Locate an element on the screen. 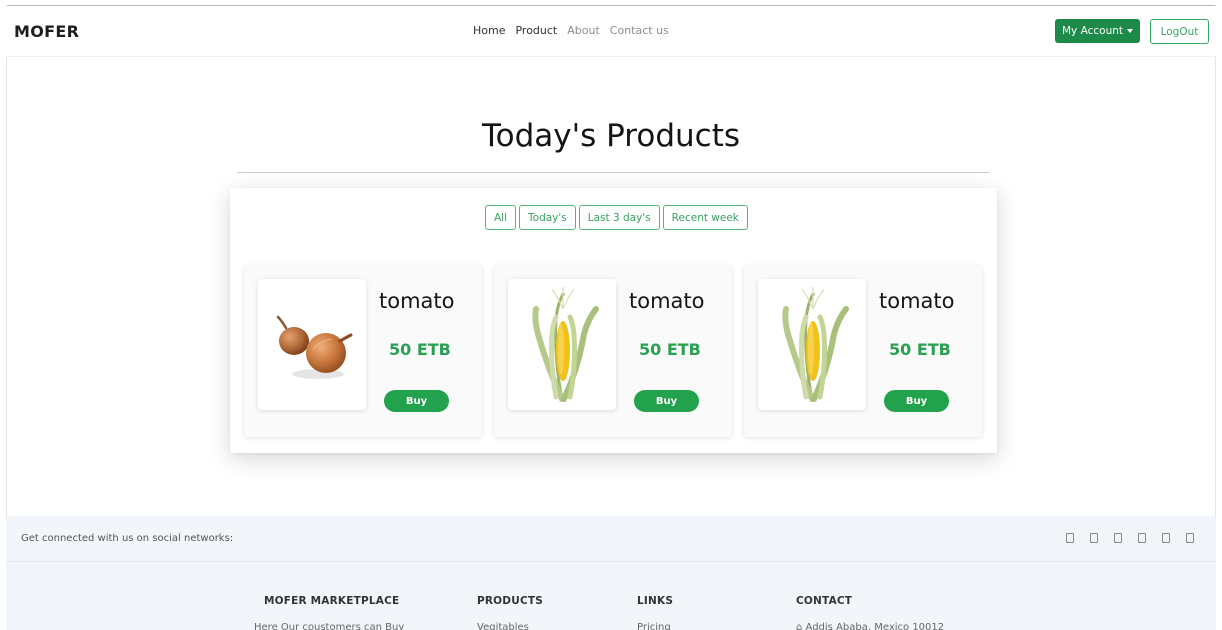 The height and width of the screenshot is (630, 1222). footer-heading: LINKS is located at coordinates (655, 601).